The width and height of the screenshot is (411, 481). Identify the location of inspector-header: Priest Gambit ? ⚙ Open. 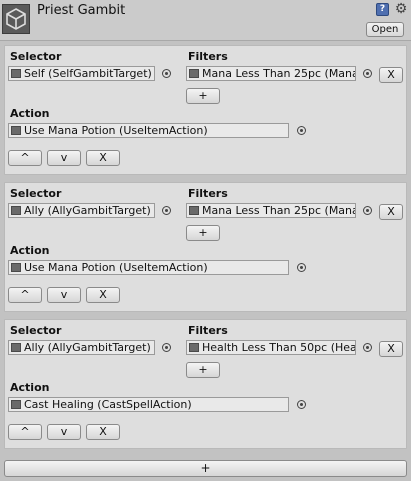
(205, 20).